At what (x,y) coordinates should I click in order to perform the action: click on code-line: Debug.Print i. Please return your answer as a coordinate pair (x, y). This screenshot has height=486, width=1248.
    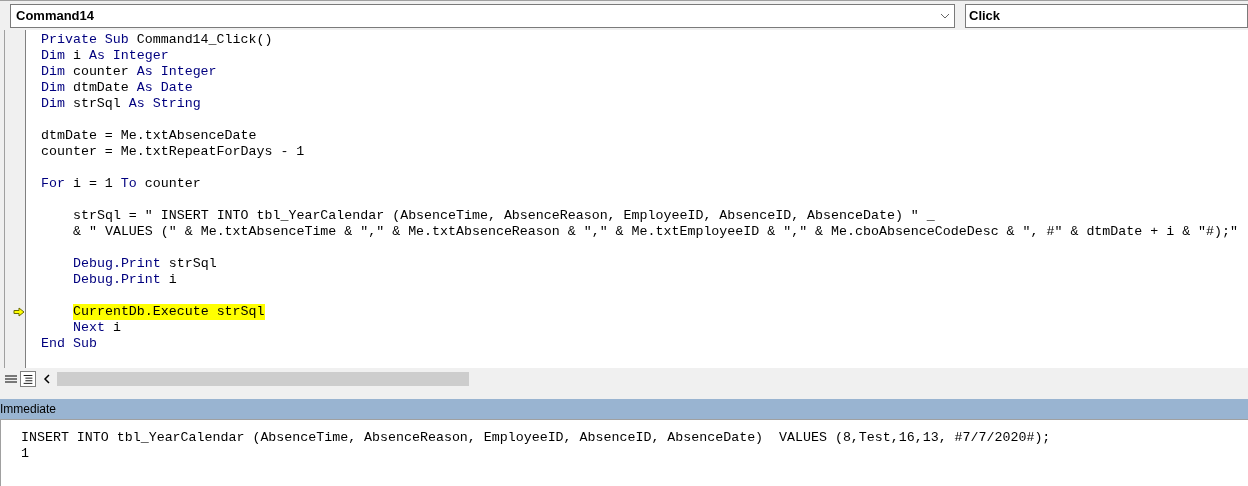
    Looking at the image, I should click on (125, 280).